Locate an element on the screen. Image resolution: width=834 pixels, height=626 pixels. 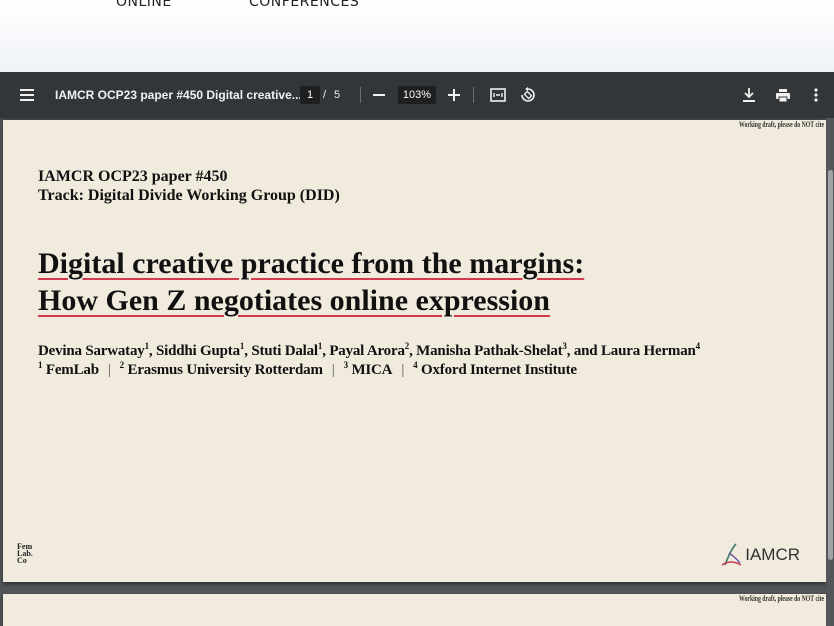
affiliation-name: FemLab is located at coordinates (72, 370).